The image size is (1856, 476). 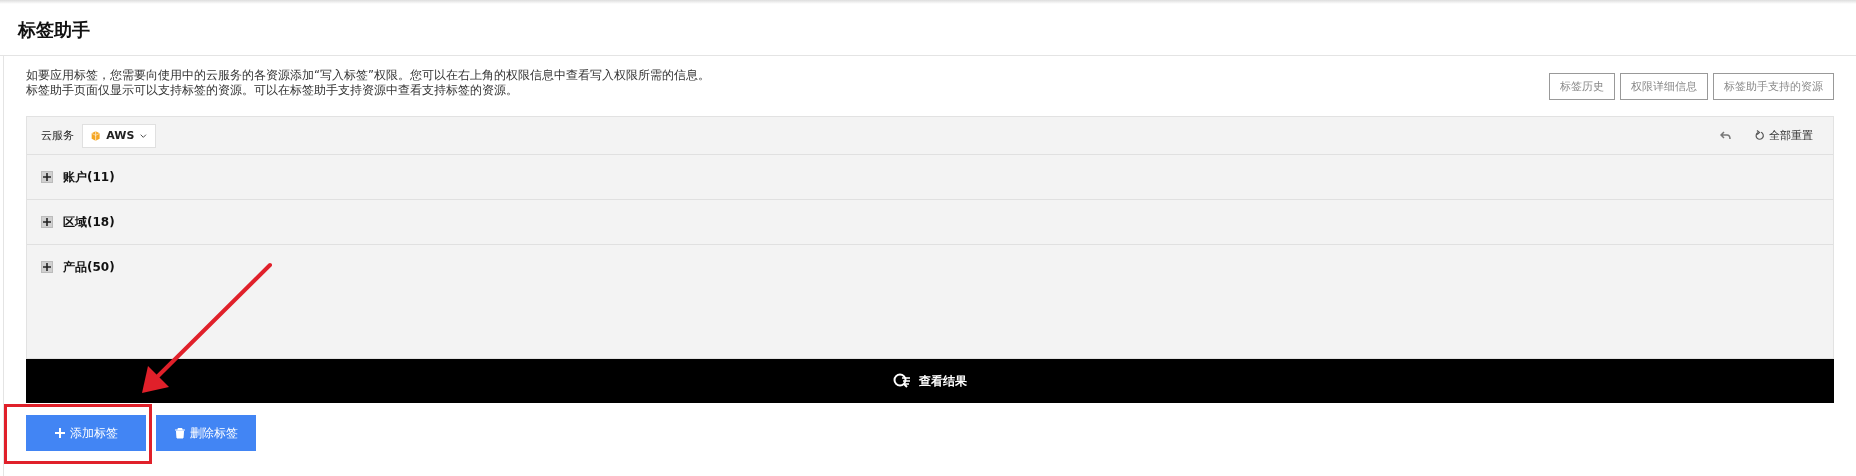 I want to click on description-text: 如要应用标签，您需要向使用中的云服务的各资源添加“写入标签”权限。您可以在右上角的权限信息中查看写入权限所需的信息。 标签助手页面仅显示可以支持标签的资源。可以在标签助手支持资源中查看支持标签的资源。, so click(x=368, y=83).